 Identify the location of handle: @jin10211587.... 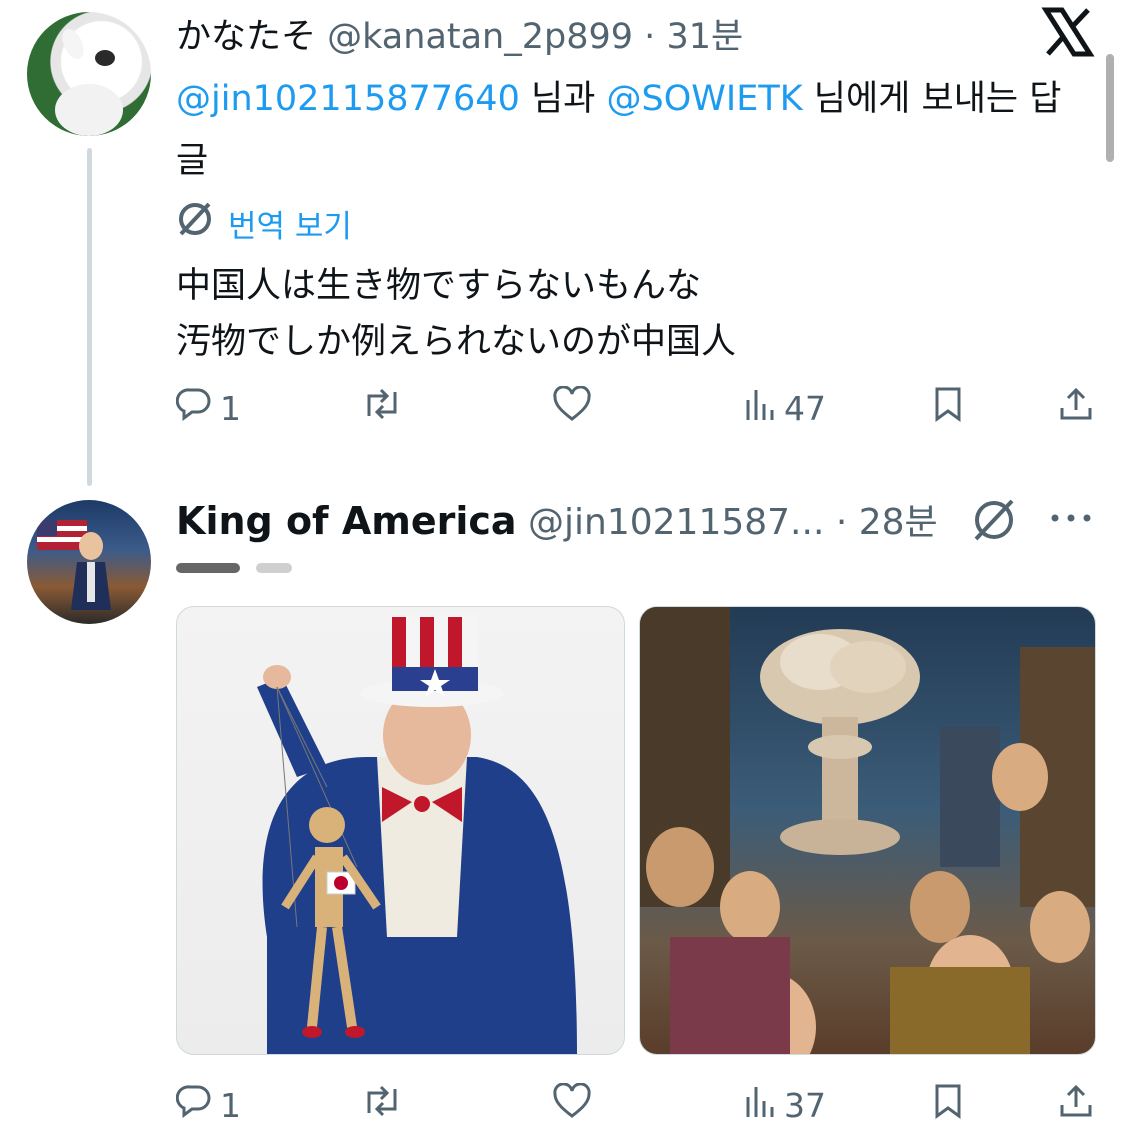
(676, 522).